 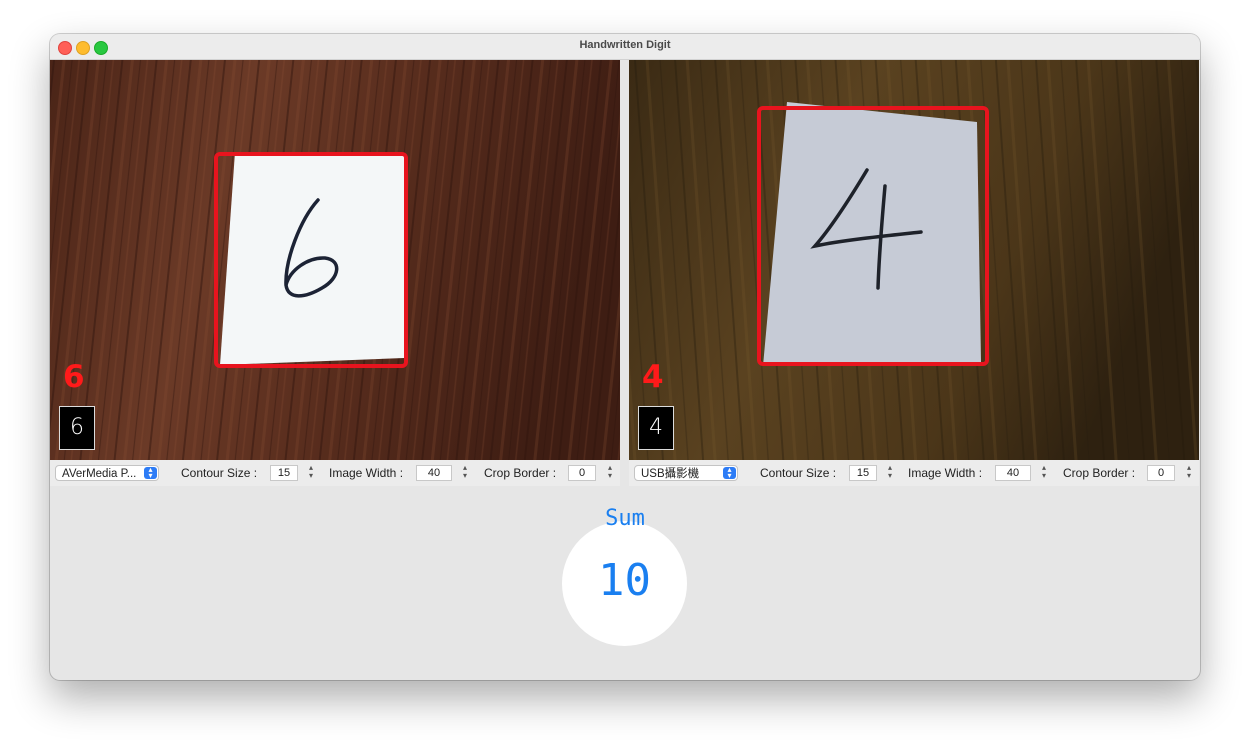 I want to click on prediction-label-right: 4, so click(x=653, y=377).